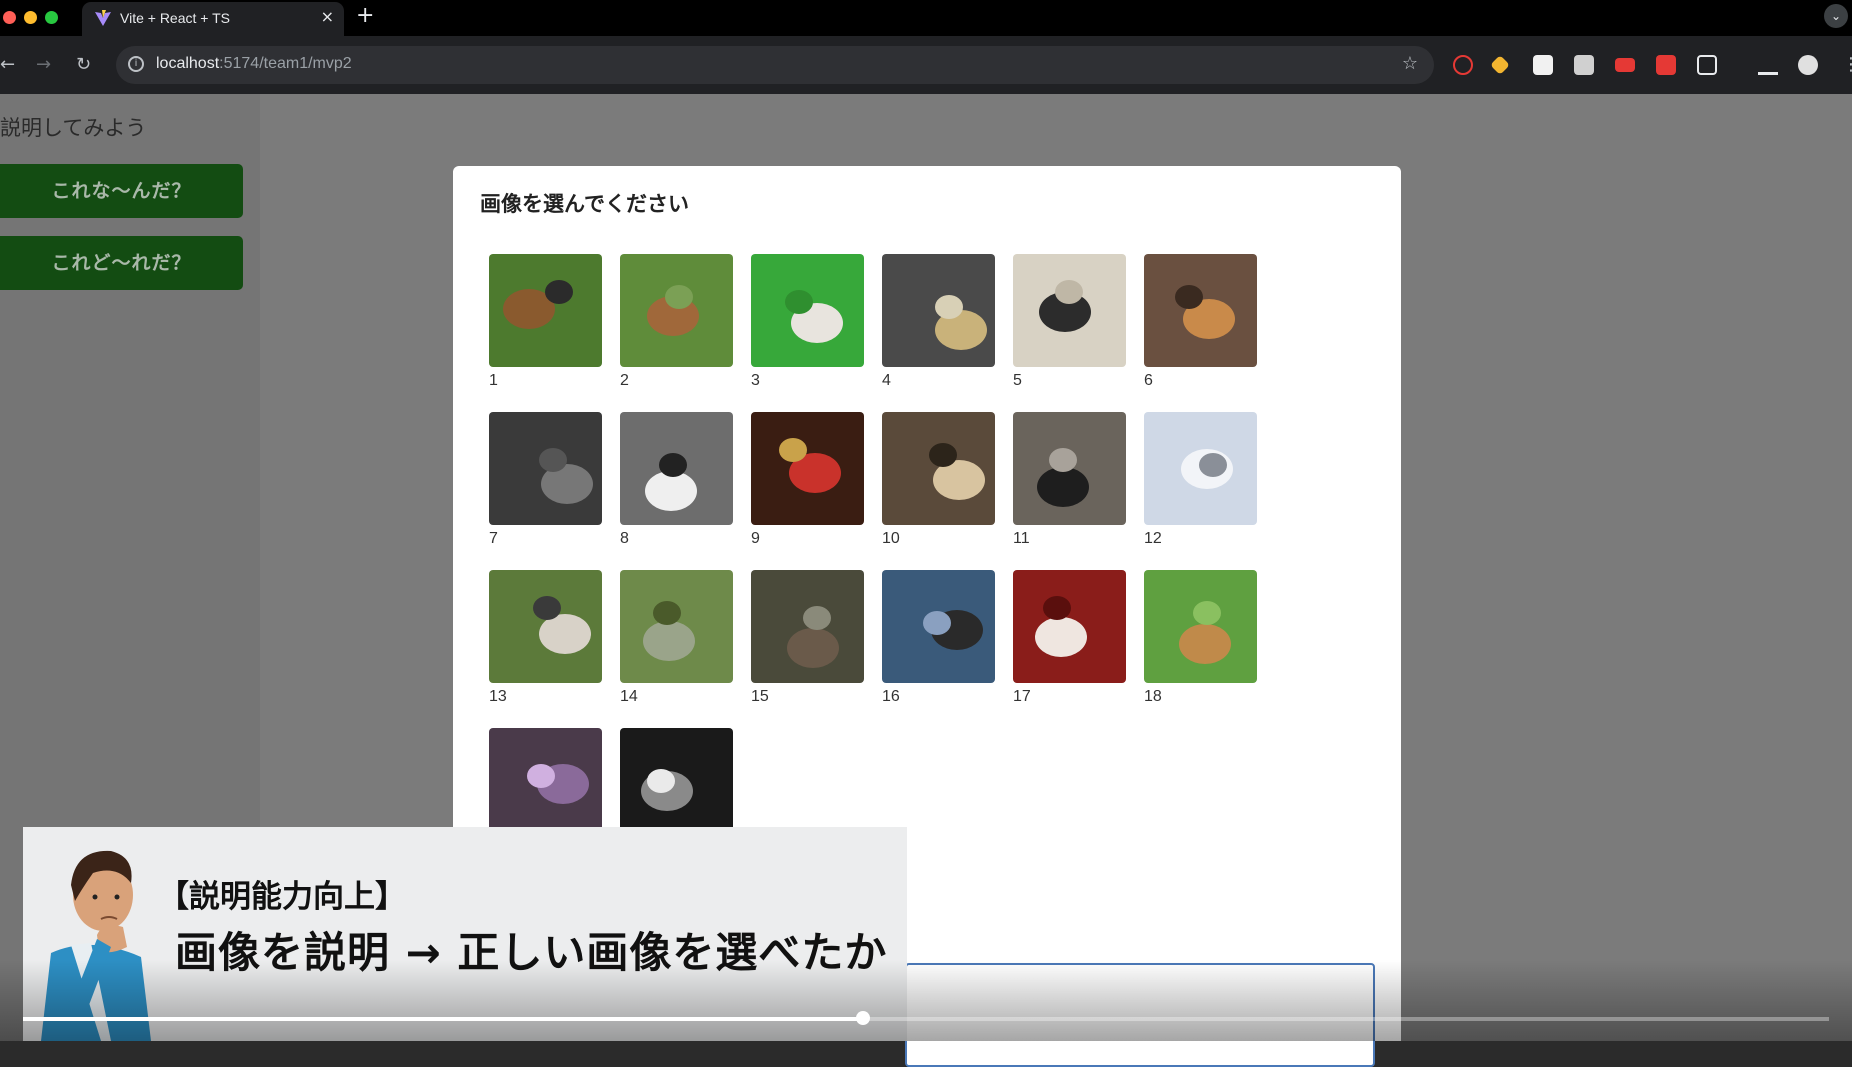 This screenshot has height=1067, width=1852. Describe the element at coordinates (1022, 696) in the screenshot. I see `image-number: 17` at that location.